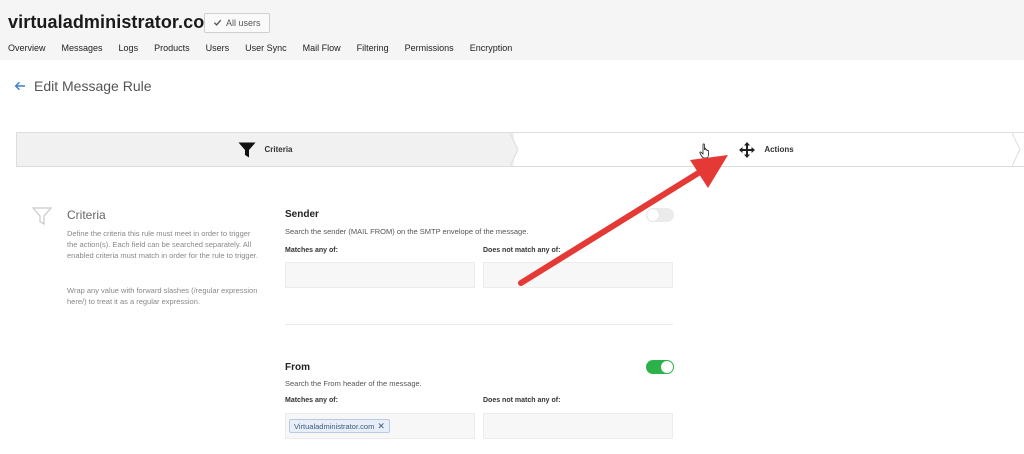 This screenshot has width=1024, height=454. Describe the element at coordinates (381, 426) in the screenshot. I see `close-icon: ✕` at that location.